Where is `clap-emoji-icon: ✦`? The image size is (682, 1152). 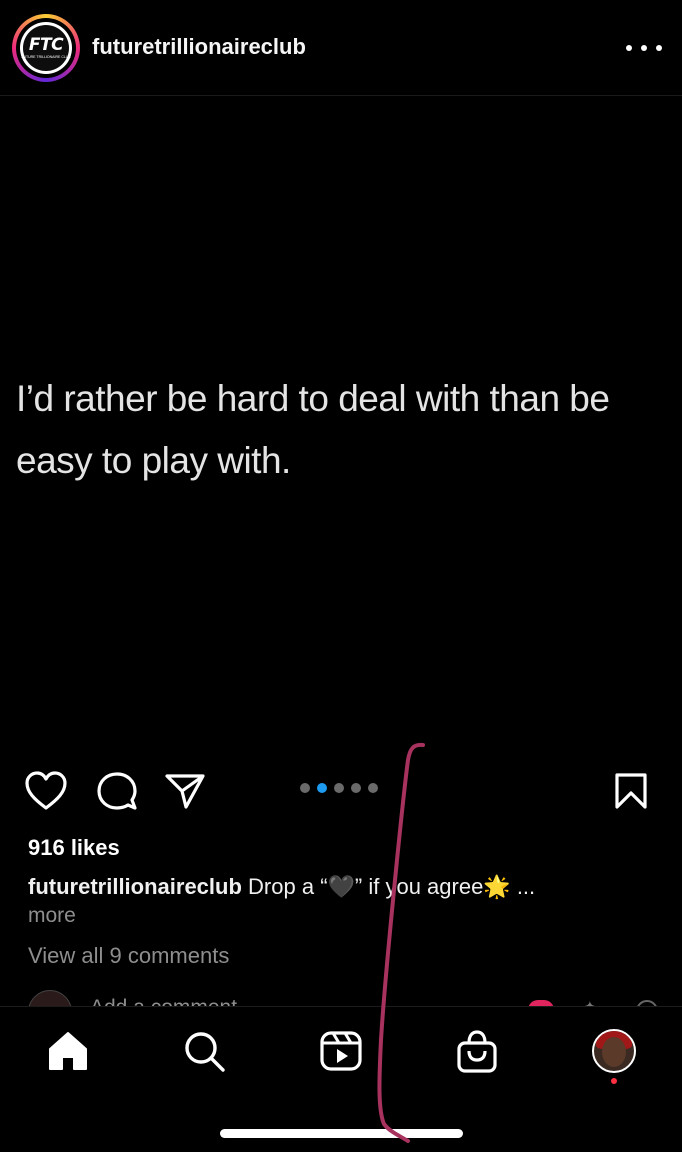
clap-emoji-icon: ✦ is located at coordinates (590, 1002).